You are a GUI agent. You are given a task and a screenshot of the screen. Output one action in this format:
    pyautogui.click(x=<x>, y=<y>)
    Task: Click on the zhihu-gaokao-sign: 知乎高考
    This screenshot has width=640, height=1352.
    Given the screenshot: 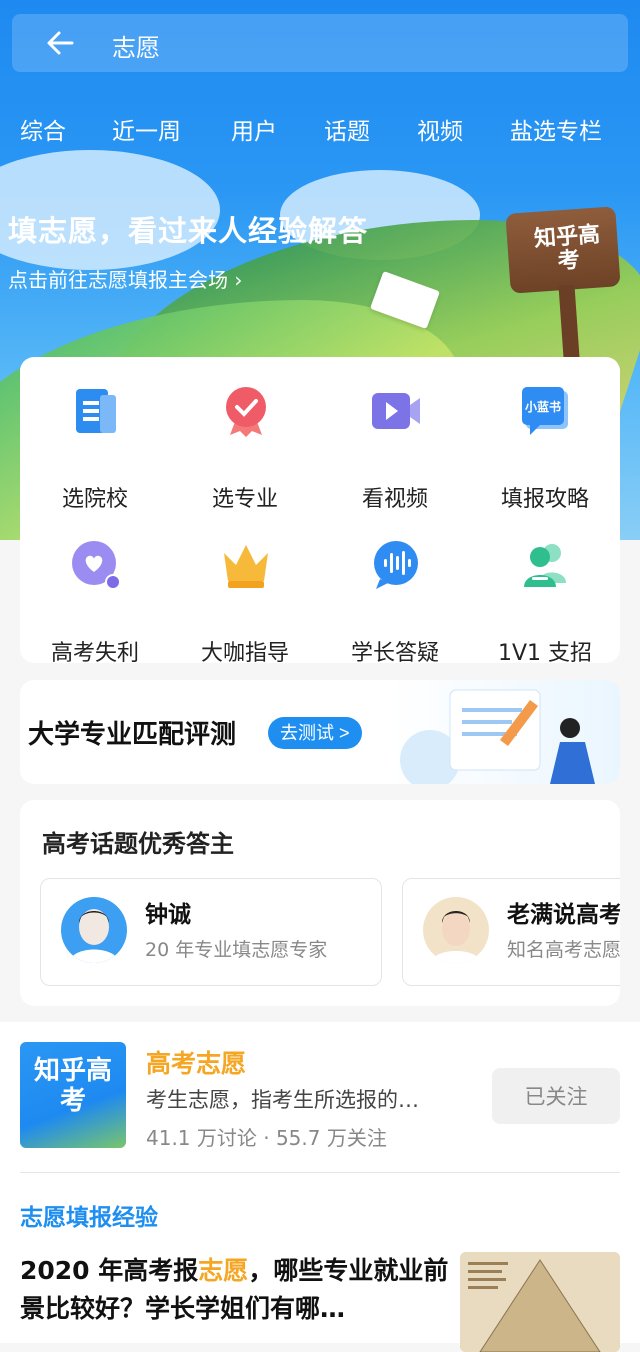 What is the action you would take?
    pyautogui.click(x=563, y=291)
    